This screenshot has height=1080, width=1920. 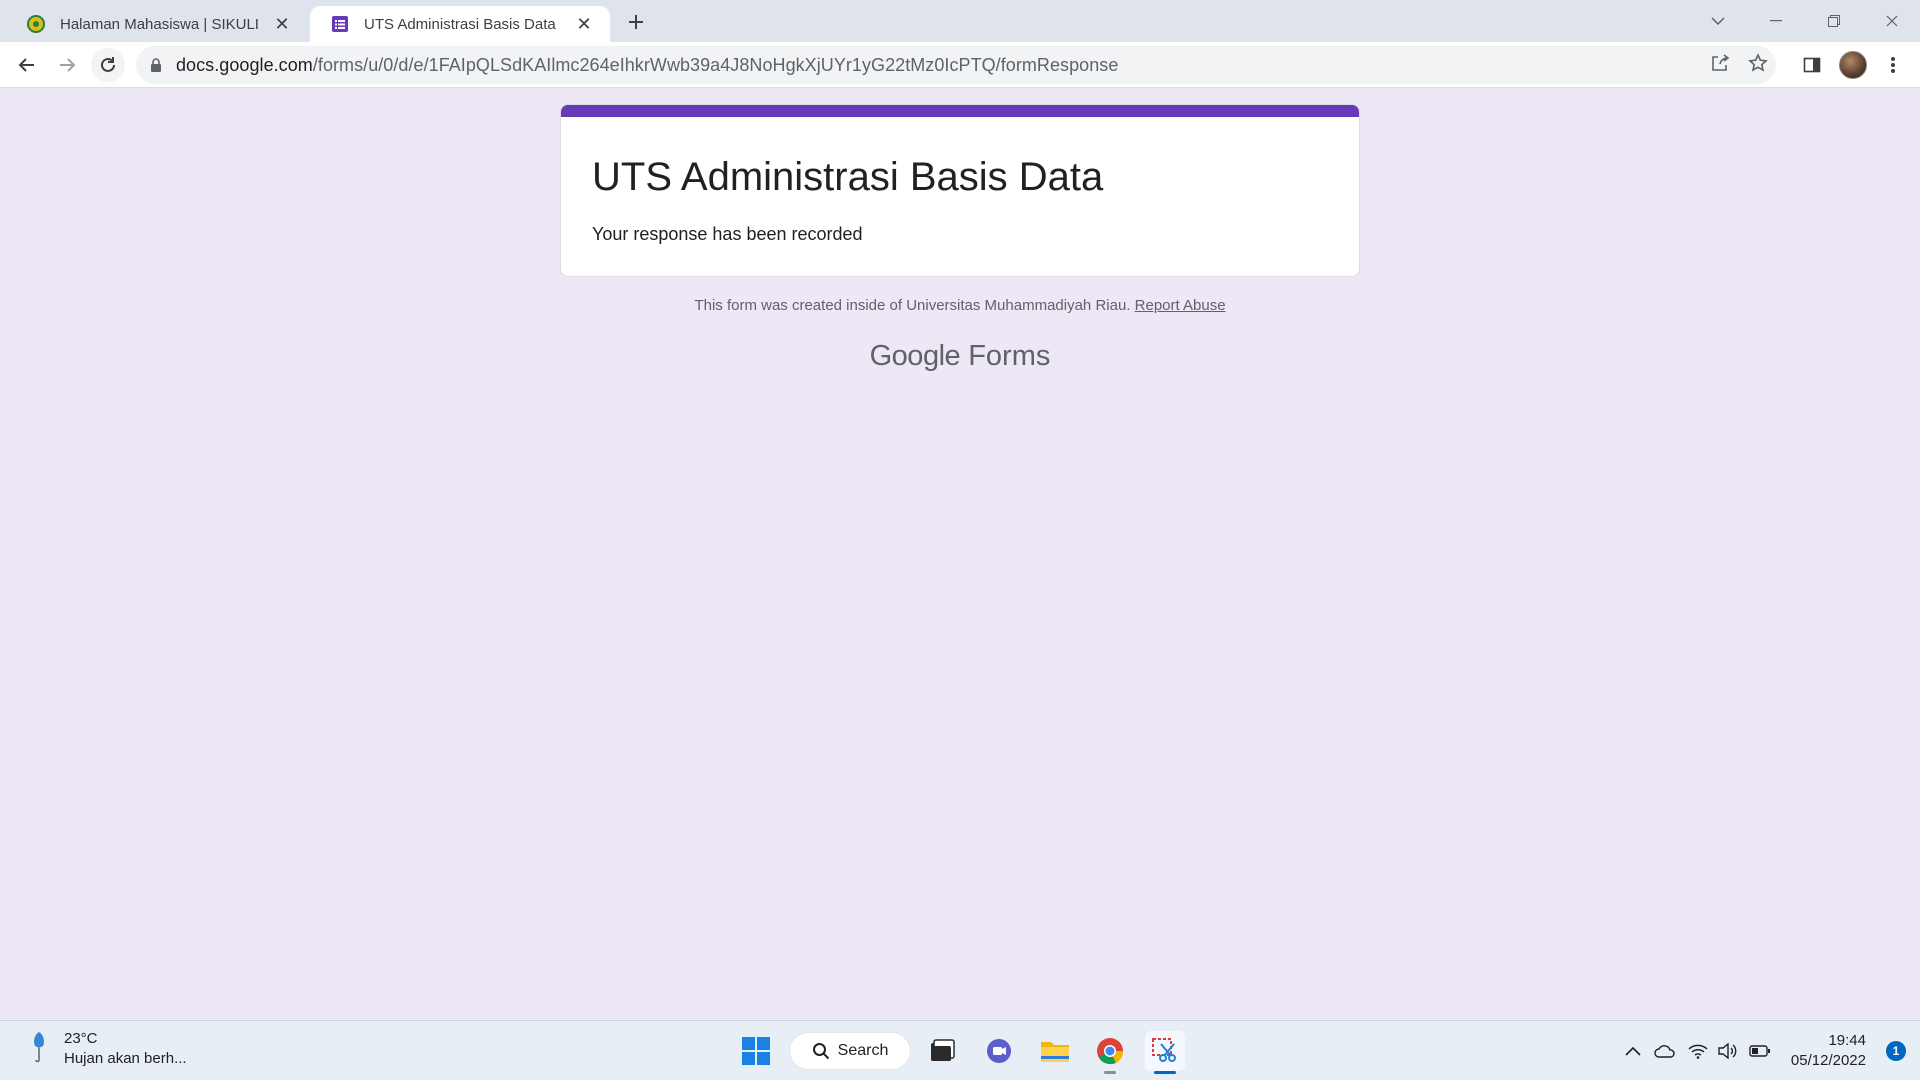 I want to click on onedrive-button, so click(x=1665, y=1051).